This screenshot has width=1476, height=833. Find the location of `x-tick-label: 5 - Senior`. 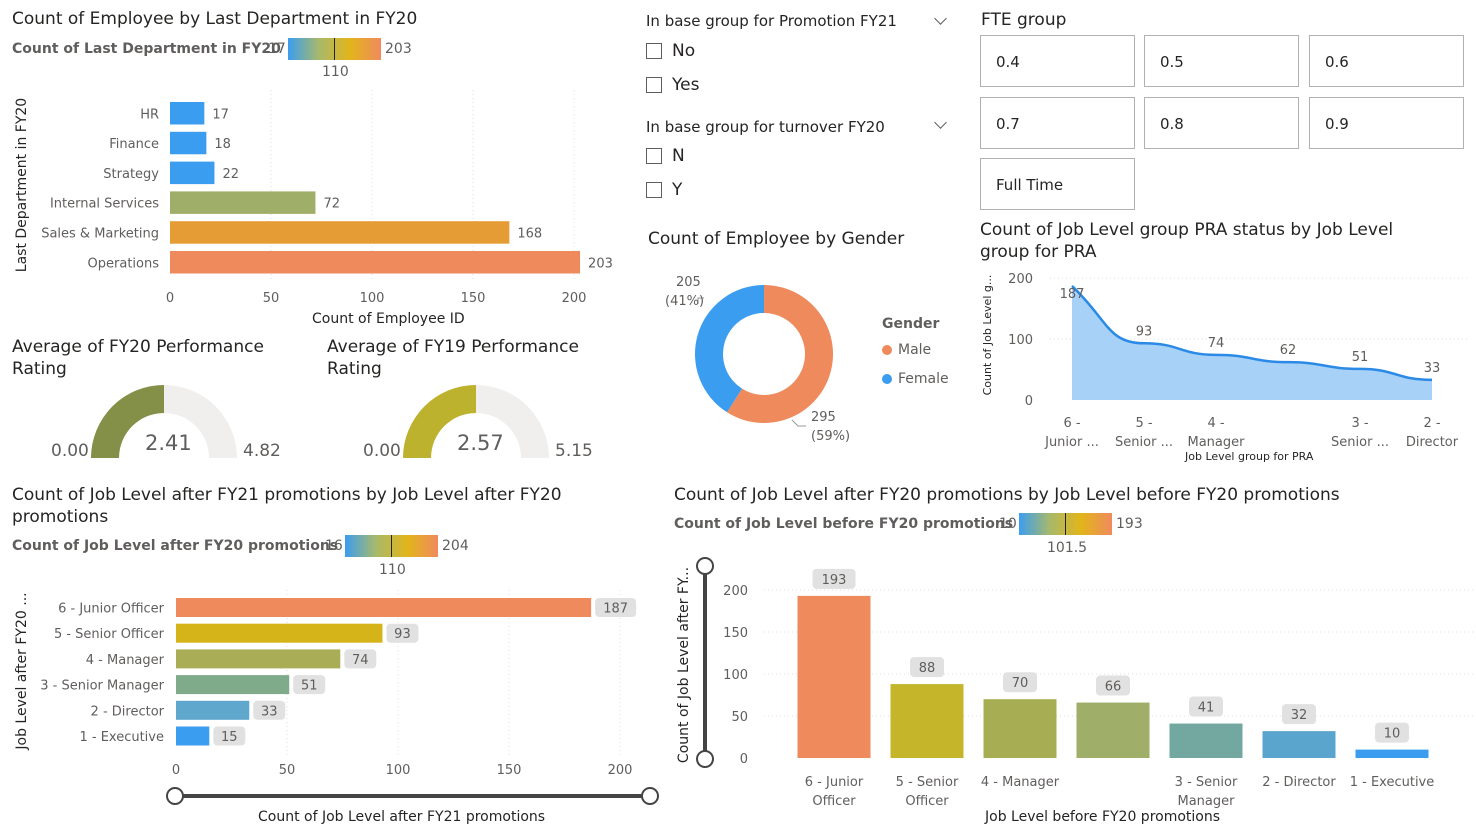

x-tick-label: 5 - Senior is located at coordinates (927, 782).